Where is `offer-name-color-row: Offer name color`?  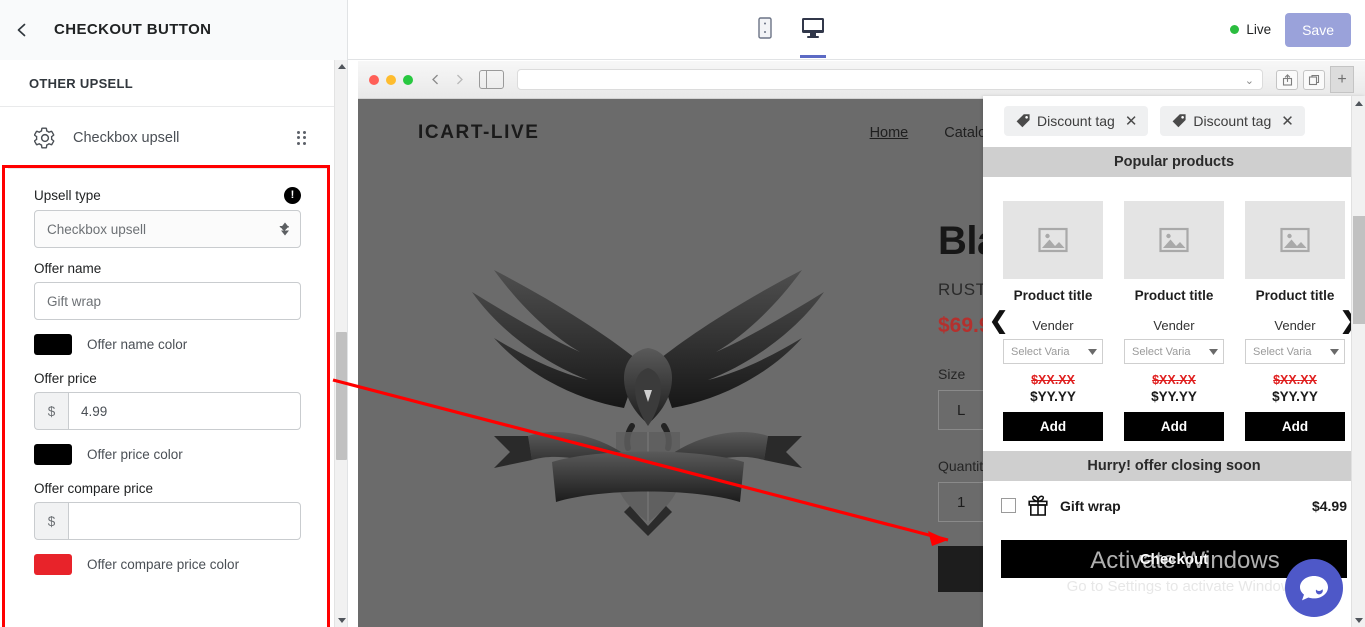
offer-name-color-row: Offer name color is located at coordinates (167, 344).